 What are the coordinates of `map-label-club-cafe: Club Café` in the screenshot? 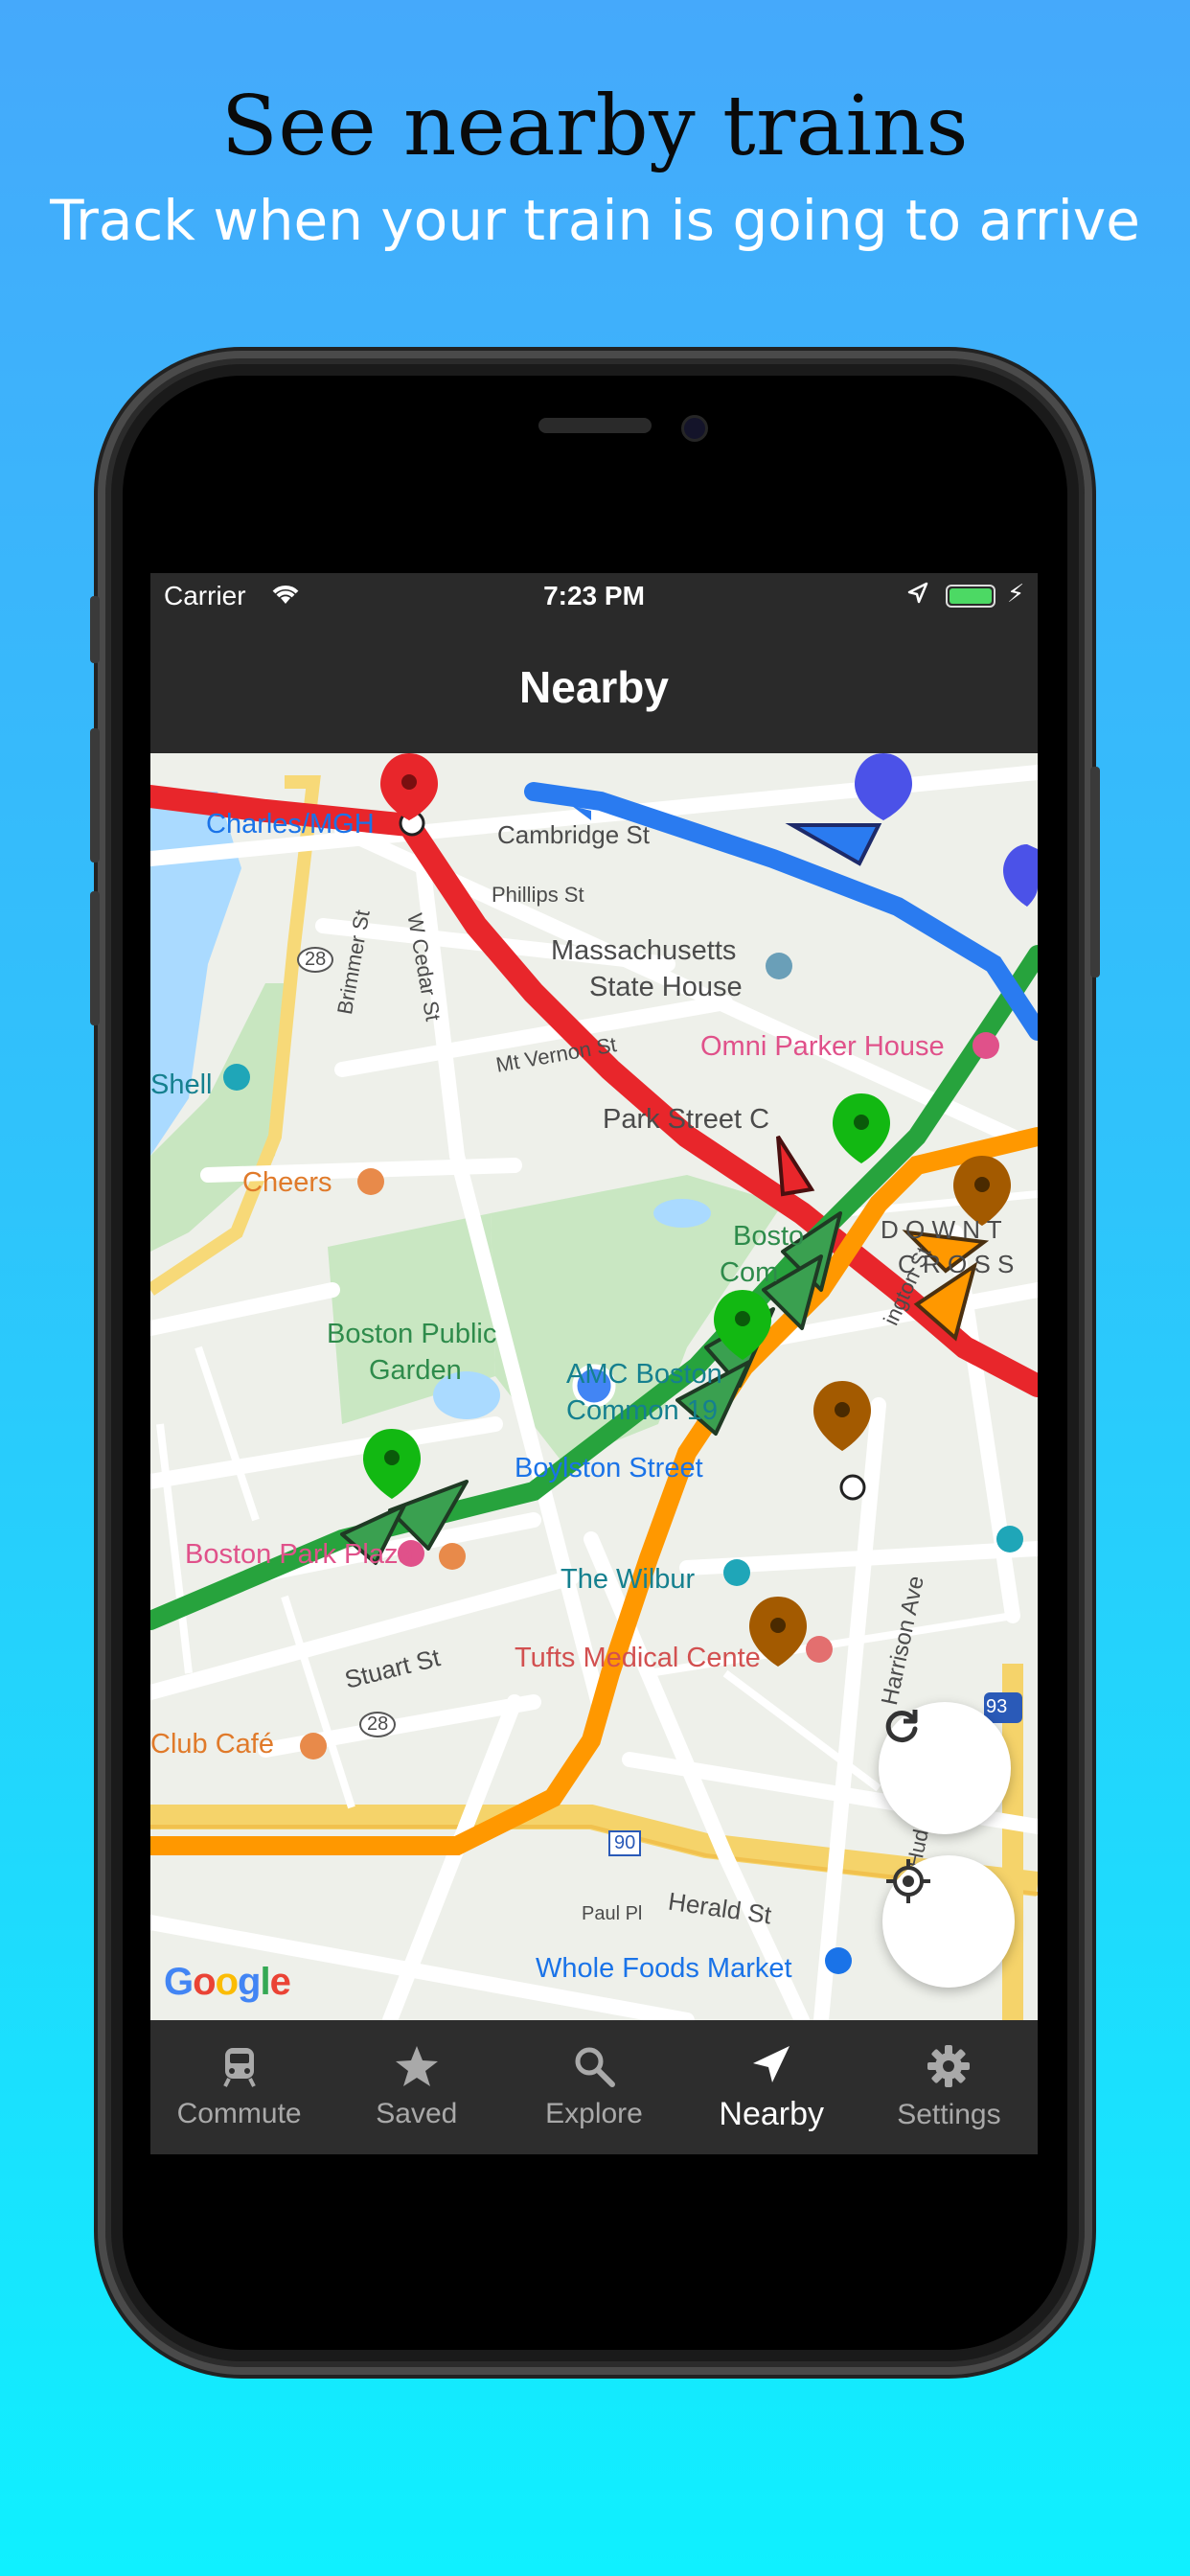 It's located at (212, 1744).